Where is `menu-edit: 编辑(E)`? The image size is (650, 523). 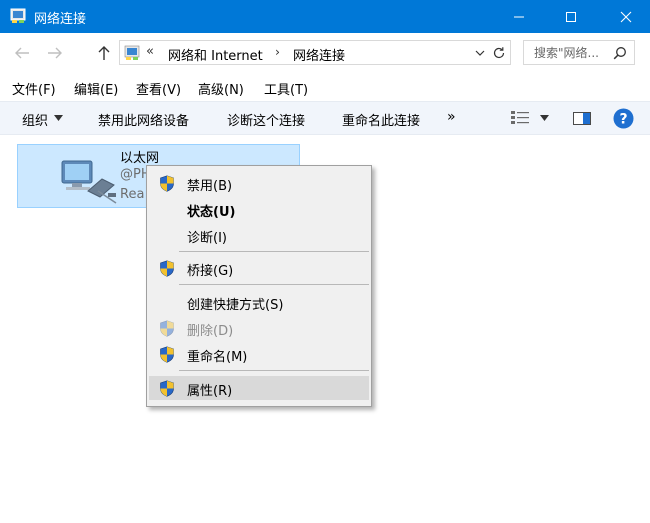
menu-edit: 编辑(E) is located at coordinates (96, 88).